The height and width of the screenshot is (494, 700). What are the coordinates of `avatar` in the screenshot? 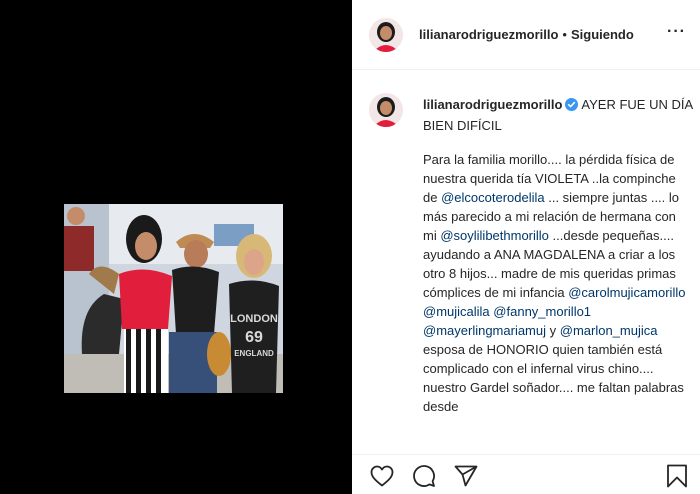 It's located at (386, 34).